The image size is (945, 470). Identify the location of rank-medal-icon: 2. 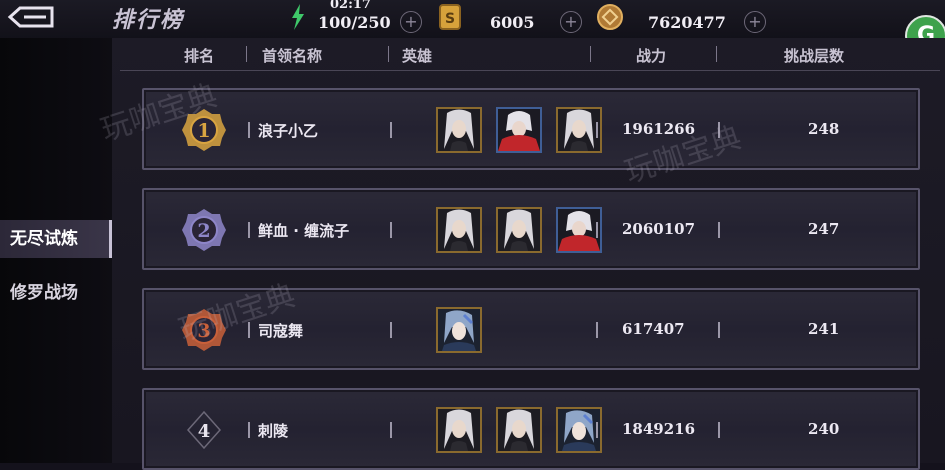
(204, 230).